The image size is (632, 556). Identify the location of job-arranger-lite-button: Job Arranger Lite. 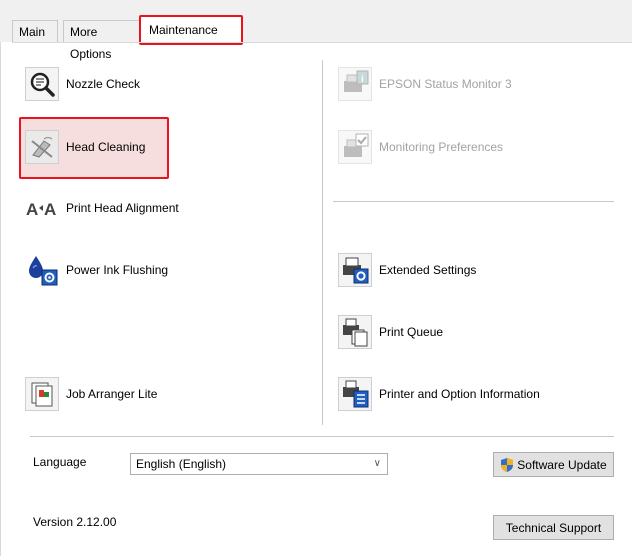
(91, 394).